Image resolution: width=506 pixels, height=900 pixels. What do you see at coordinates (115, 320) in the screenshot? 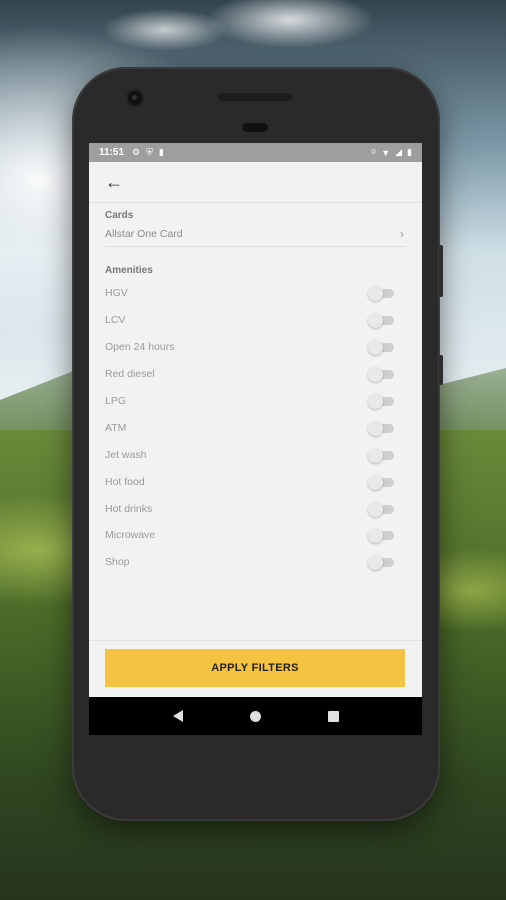
I see `amenity-label: LCV` at bounding box center [115, 320].